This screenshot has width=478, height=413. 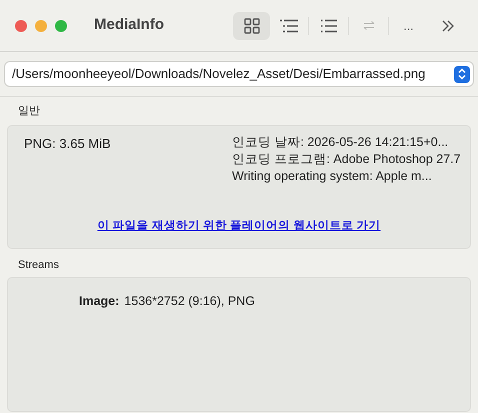 What do you see at coordinates (38, 265) in the screenshot?
I see `section-title: Streams` at bounding box center [38, 265].